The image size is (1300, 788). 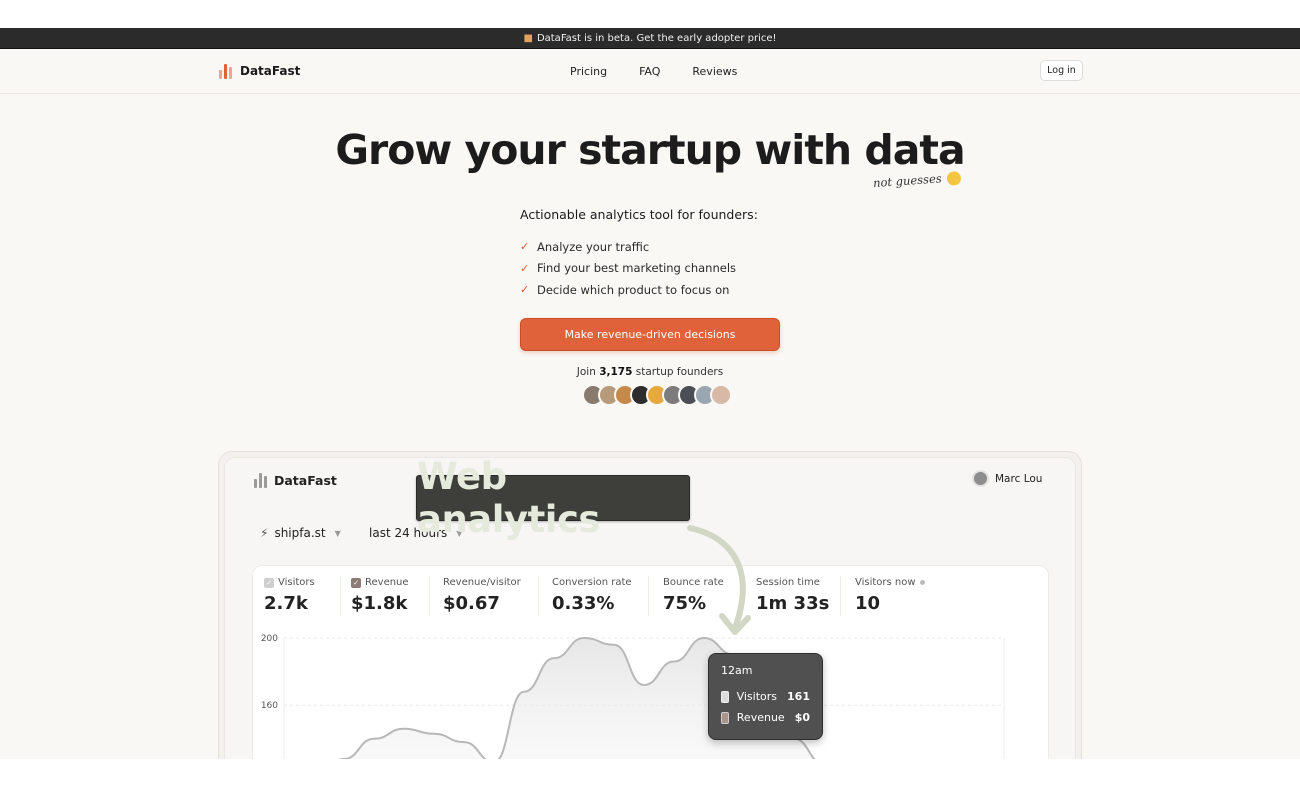 I want to click on founder-count: 3,175, so click(x=616, y=372).